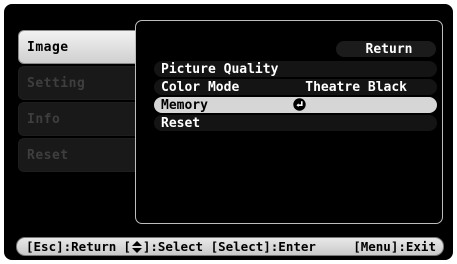 This screenshot has width=457, height=264. I want to click on row-label: Picture Quality, so click(220, 69).